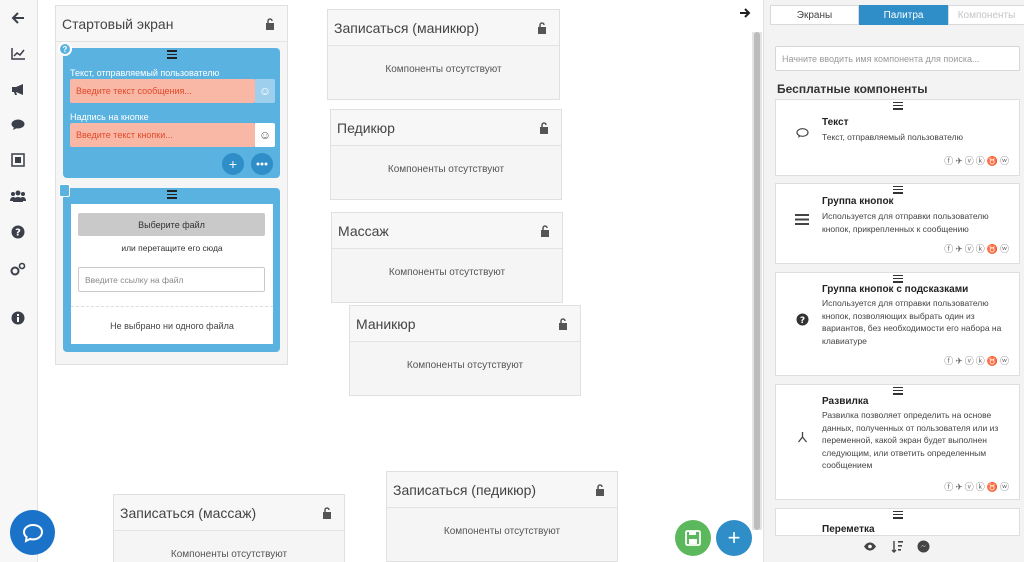  What do you see at coordinates (118, 23) in the screenshot?
I see `screen-title: Стартовый экран` at bounding box center [118, 23].